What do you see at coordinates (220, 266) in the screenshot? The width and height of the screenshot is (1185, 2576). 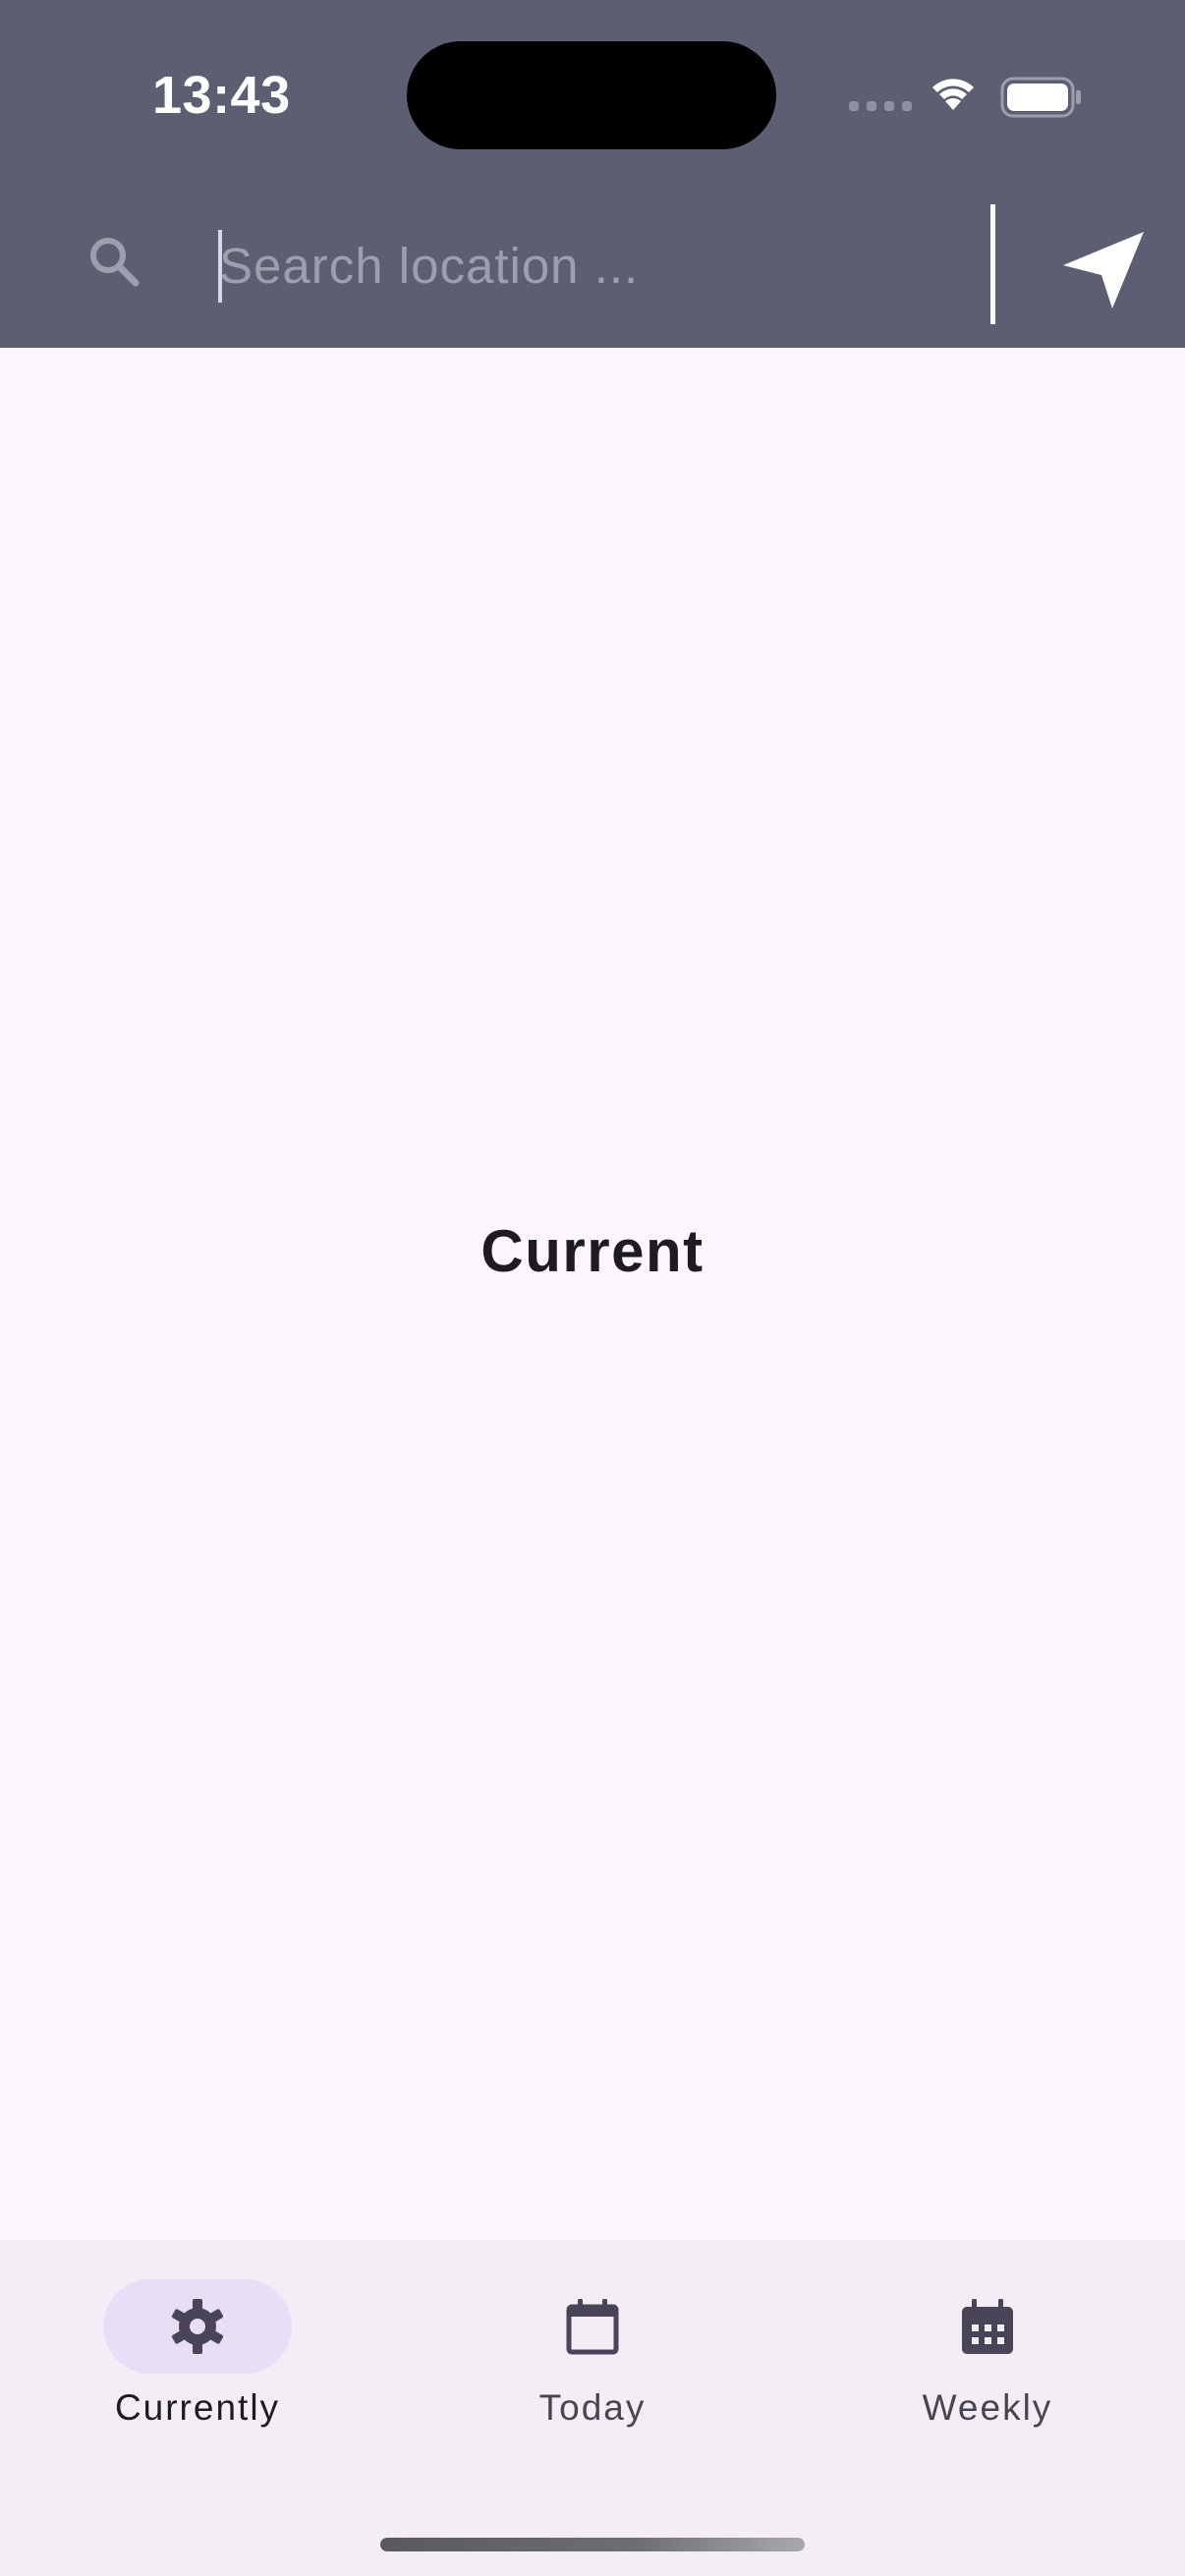 I see `text-cursor` at bounding box center [220, 266].